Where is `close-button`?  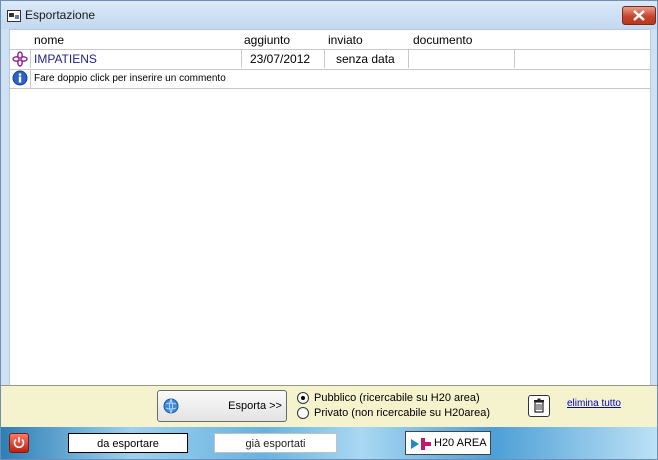
close-button is located at coordinates (639, 15).